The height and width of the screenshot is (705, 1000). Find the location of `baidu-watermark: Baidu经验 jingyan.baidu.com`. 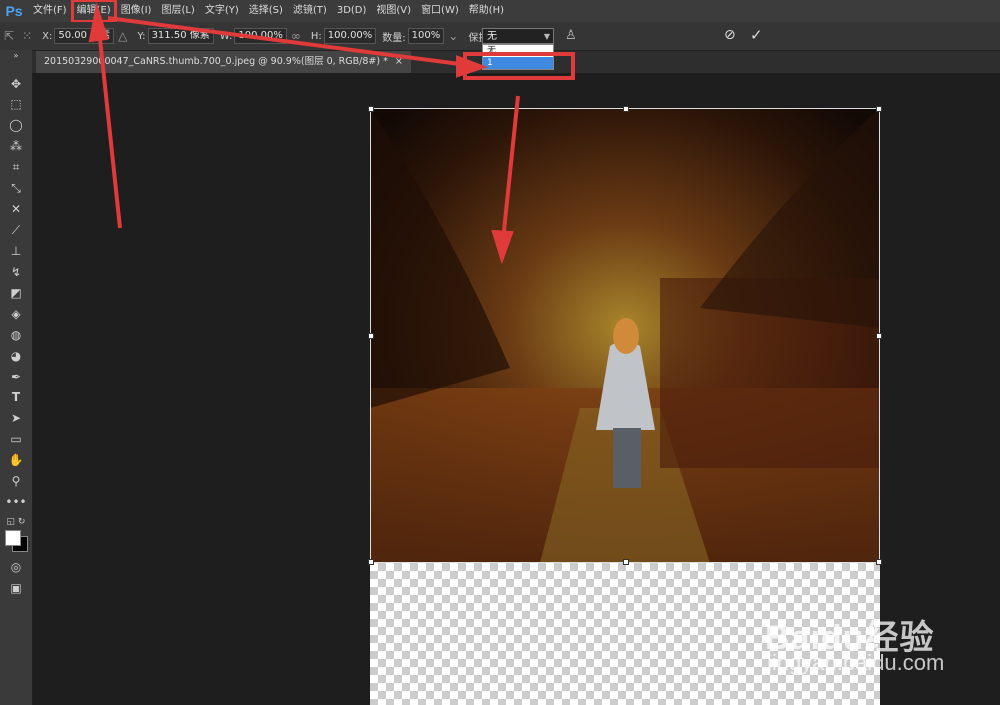

baidu-watermark: Baidu经验 jingyan.baidu.com is located at coordinates (854, 642).